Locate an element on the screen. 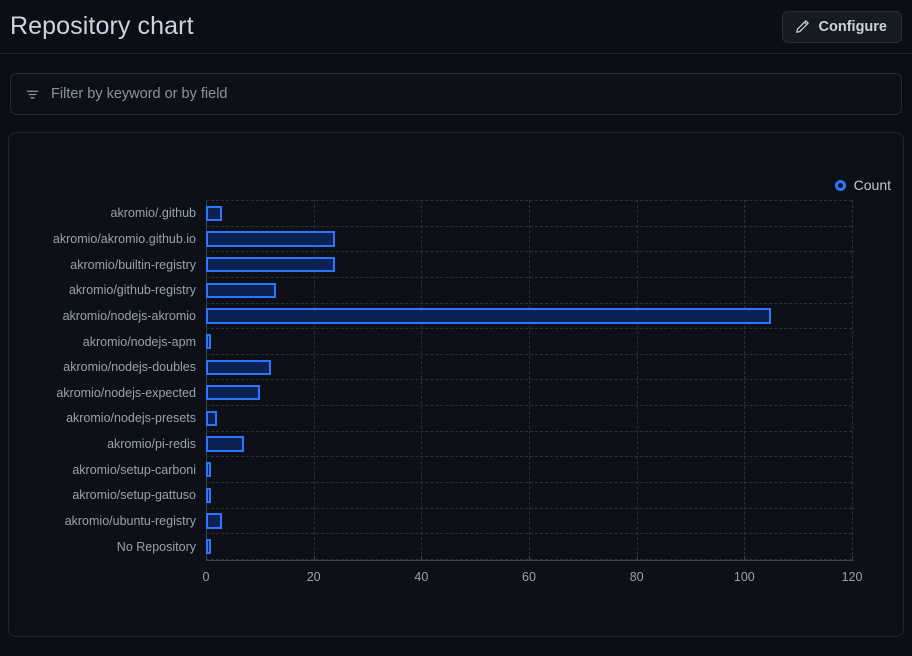 The height and width of the screenshot is (656, 912). pencil-icon is located at coordinates (802, 26).